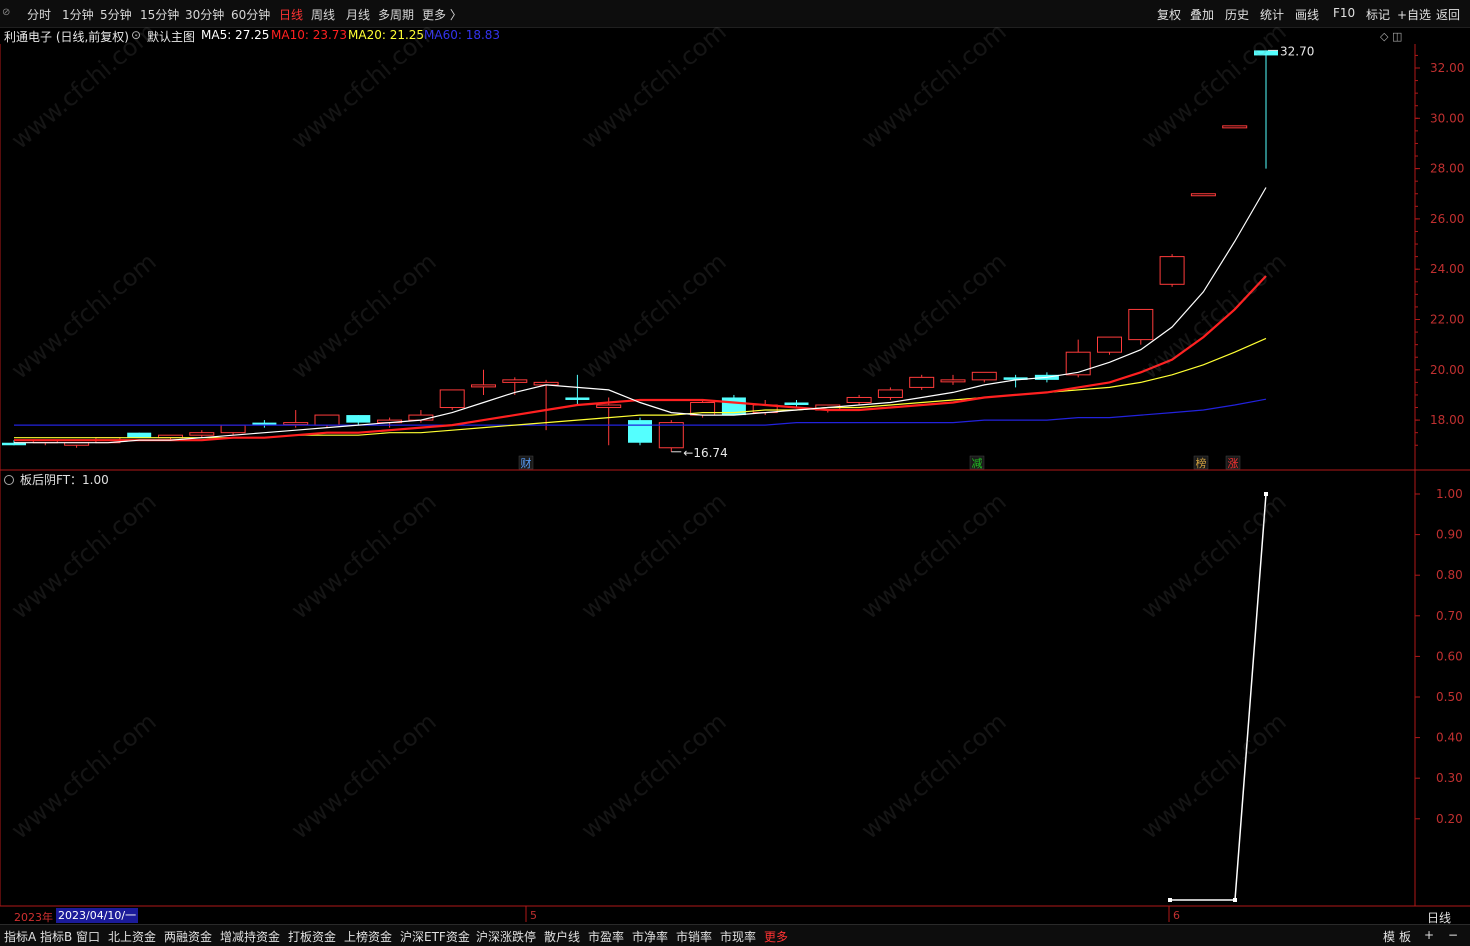 This screenshot has width=1470, height=946. I want to click on price-tick-label: 26.00, so click(1447, 219).